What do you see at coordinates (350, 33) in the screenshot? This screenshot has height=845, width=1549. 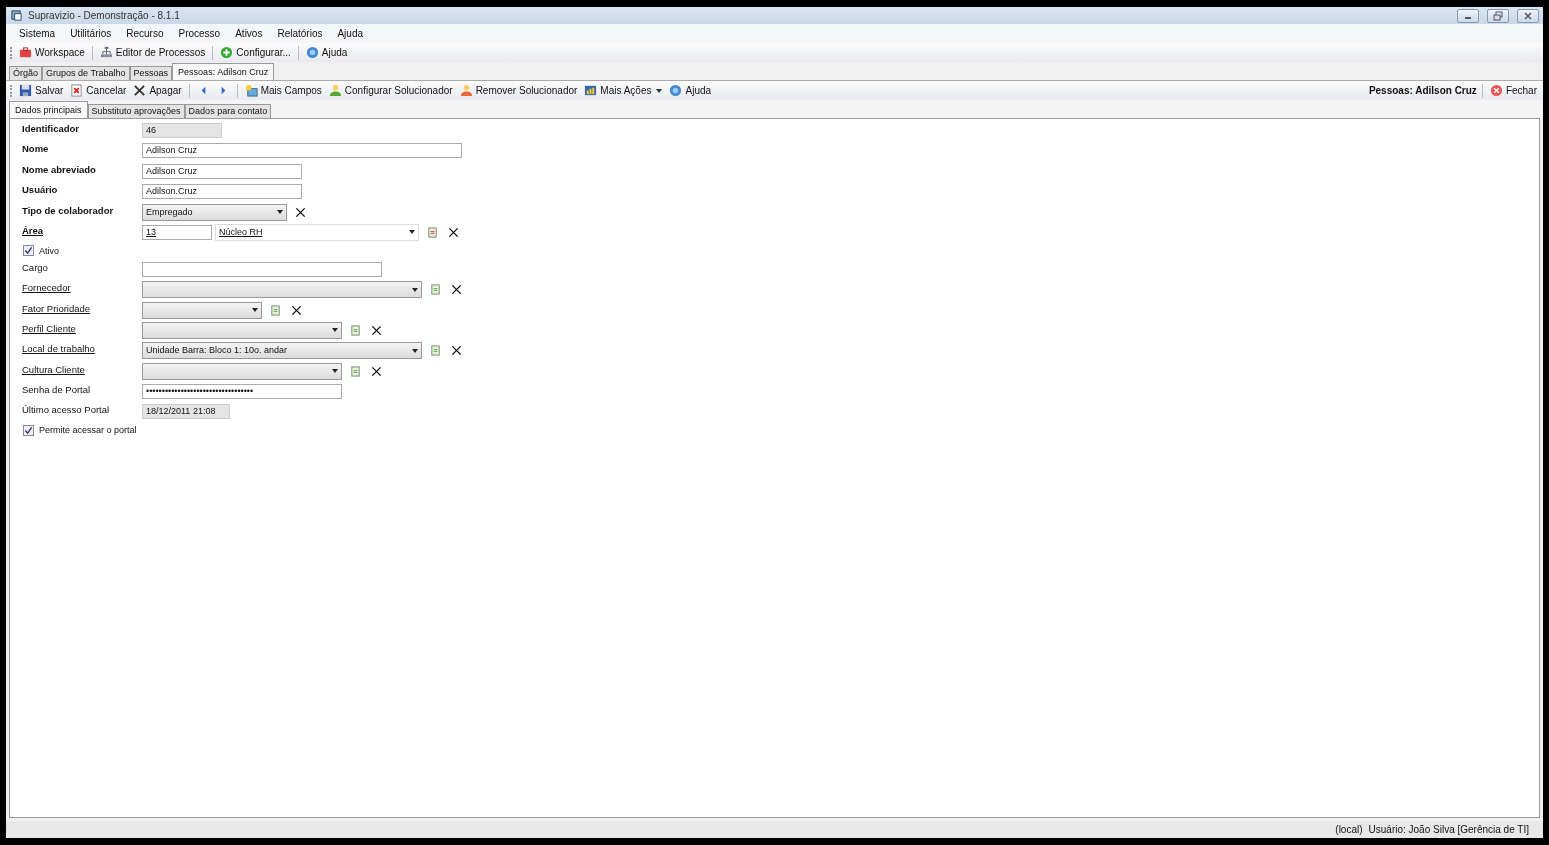 I see `menu-item: Ajuda` at bounding box center [350, 33].